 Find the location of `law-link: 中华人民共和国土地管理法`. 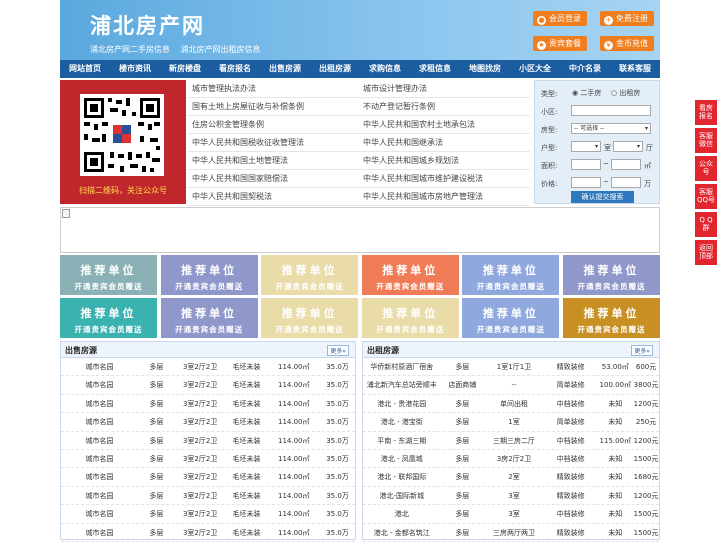

law-link: 中华人民共和国土地管理法 is located at coordinates (273, 160).